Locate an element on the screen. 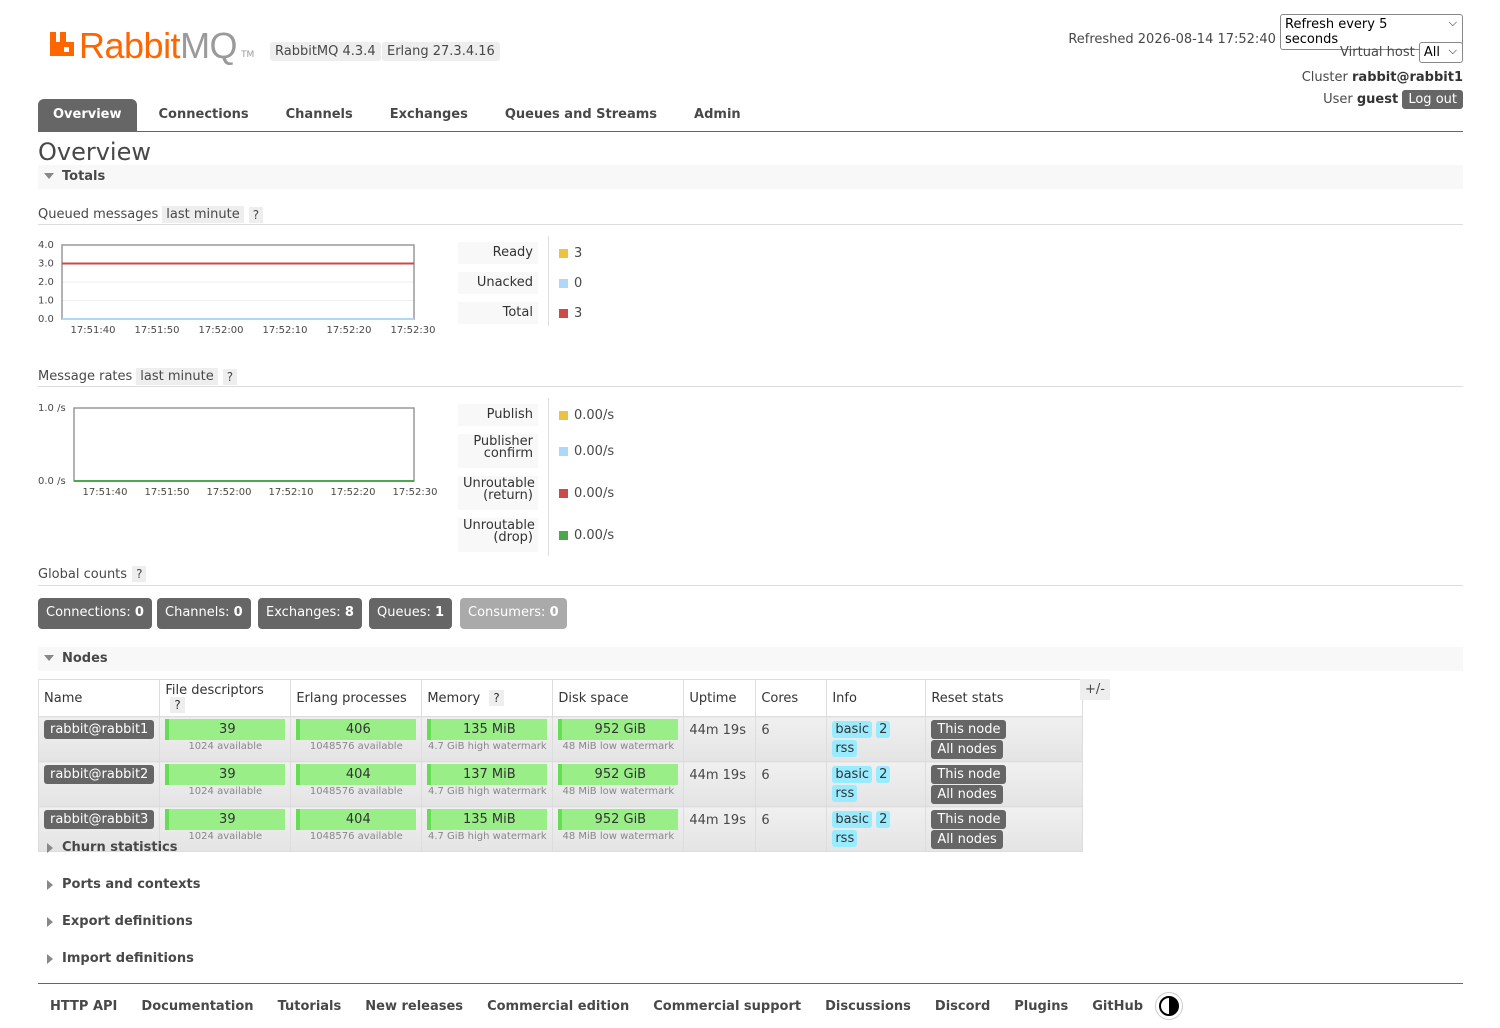 The height and width of the screenshot is (1028, 1500). tab-connections: Connections is located at coordinates (204, 115).